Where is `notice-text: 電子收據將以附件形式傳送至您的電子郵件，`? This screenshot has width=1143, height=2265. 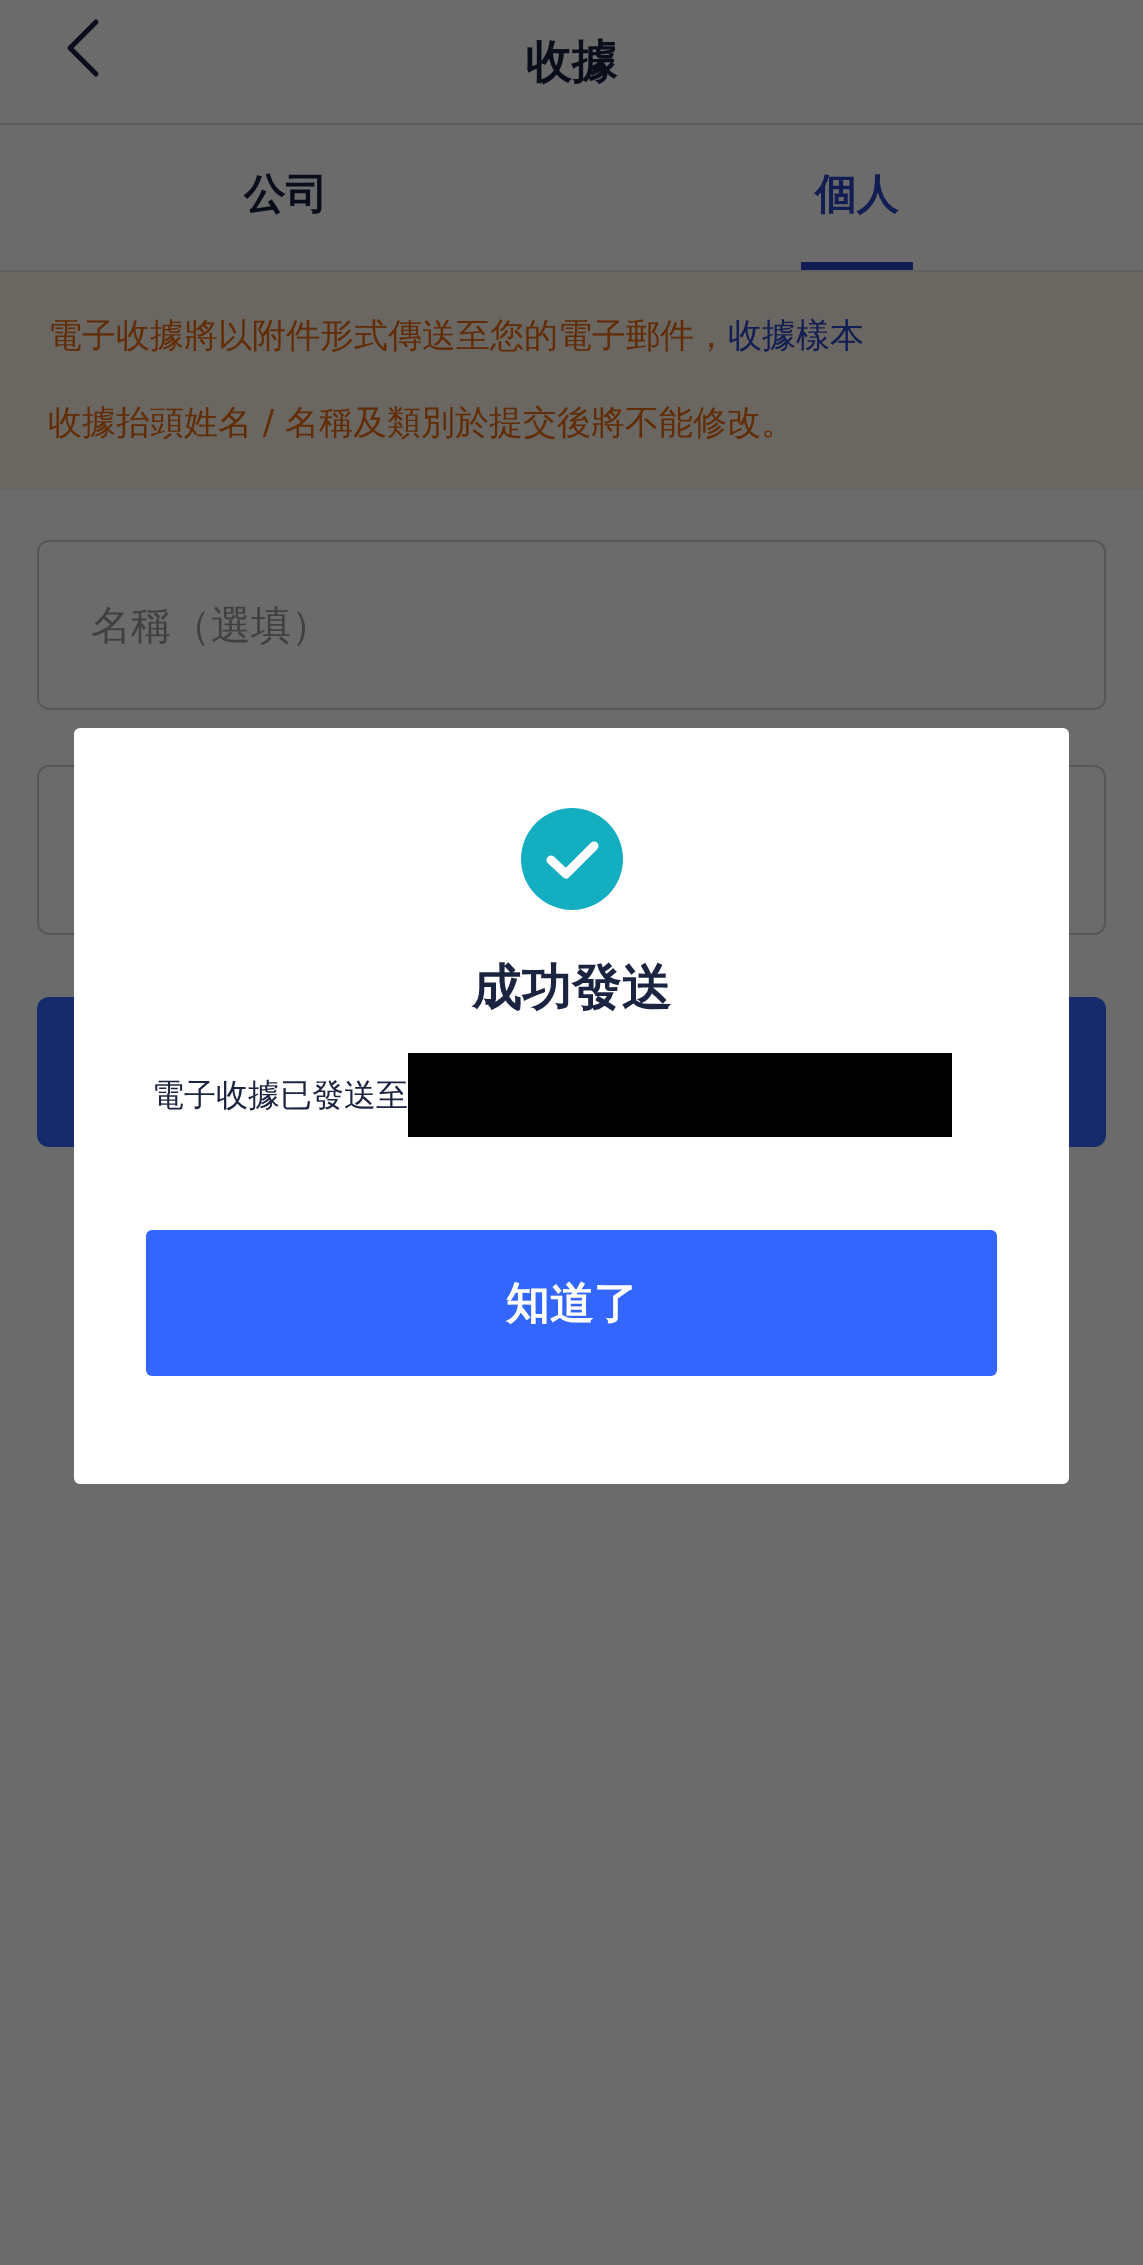 notice-text: 電子收據將以附件形式傳送至您的電子郵件， is located at coordinates (388, 335).